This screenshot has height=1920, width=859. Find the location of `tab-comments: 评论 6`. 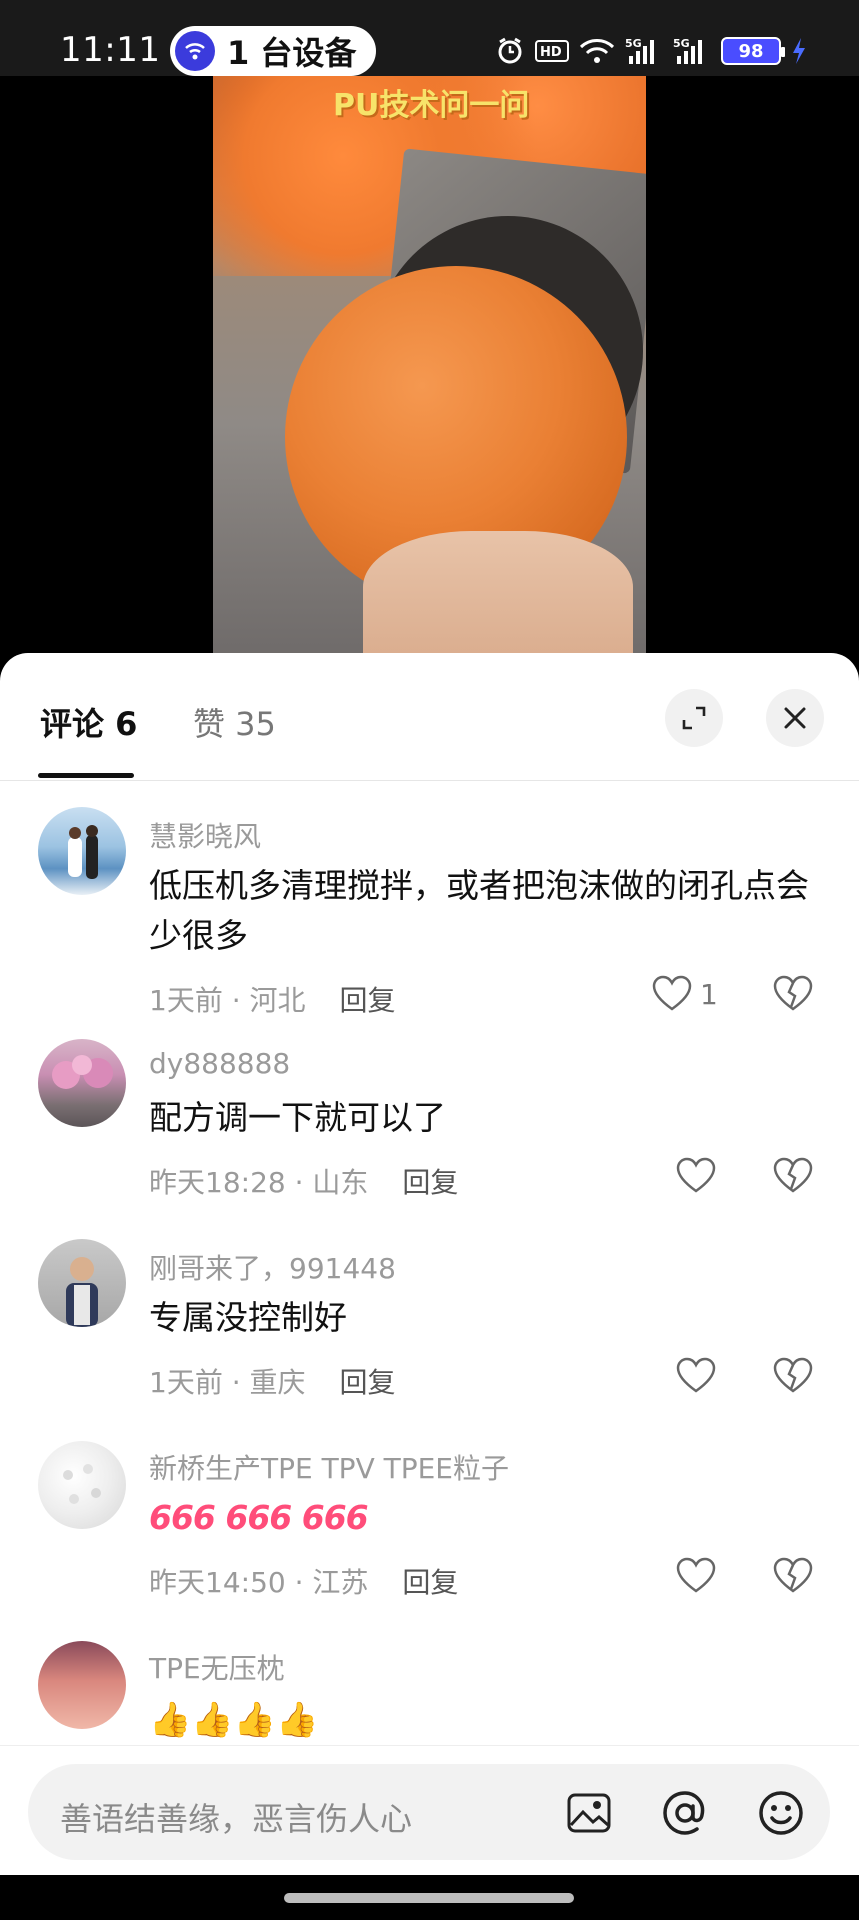

tab-comments: 评论 6 is located at coordinates (88, 722).